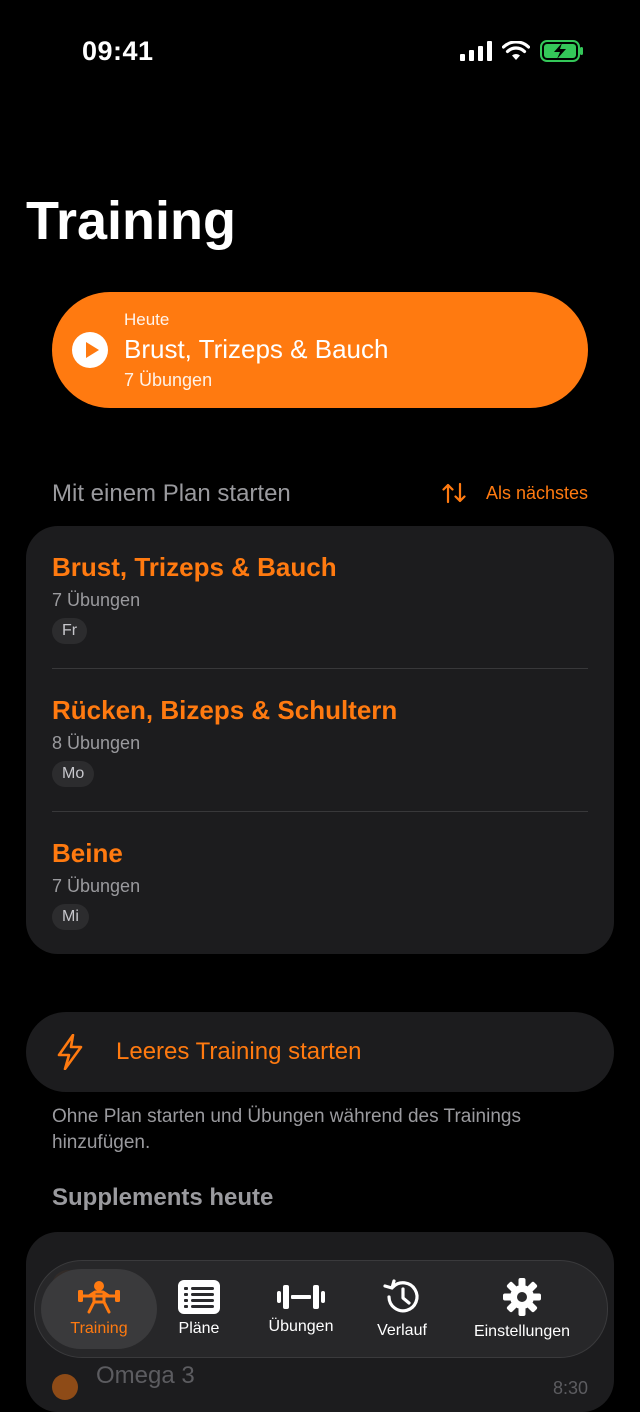  What do you see at coordinates (301, 1297) in the screenshot?
I see `dumbbell-icon` at bounding box center [301, 1297].